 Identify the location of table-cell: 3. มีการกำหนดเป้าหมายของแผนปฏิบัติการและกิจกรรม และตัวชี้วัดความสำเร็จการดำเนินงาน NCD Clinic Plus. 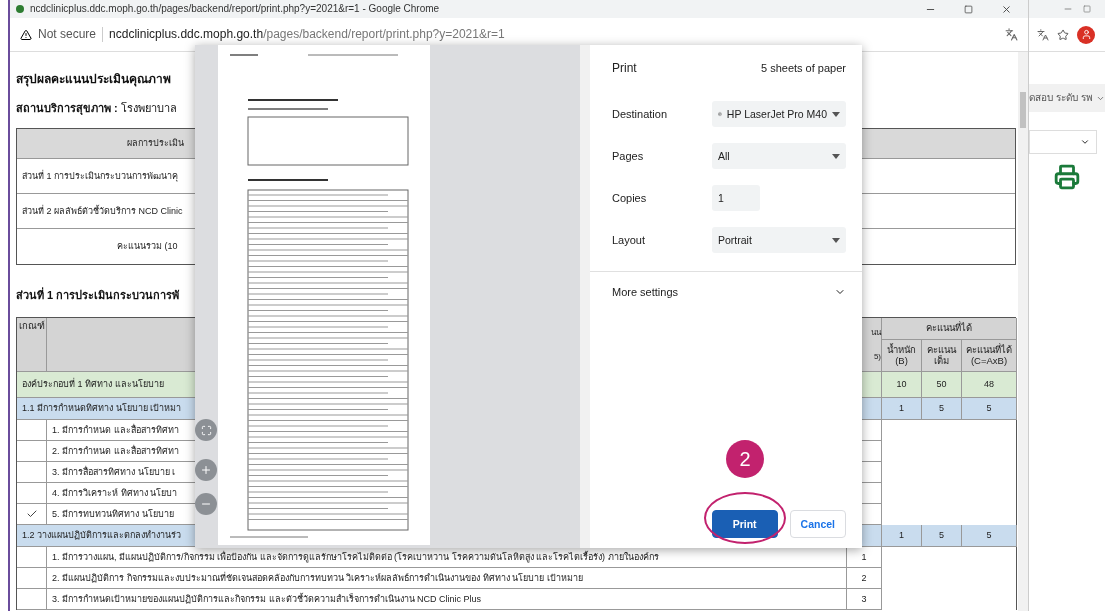
(447, 599).